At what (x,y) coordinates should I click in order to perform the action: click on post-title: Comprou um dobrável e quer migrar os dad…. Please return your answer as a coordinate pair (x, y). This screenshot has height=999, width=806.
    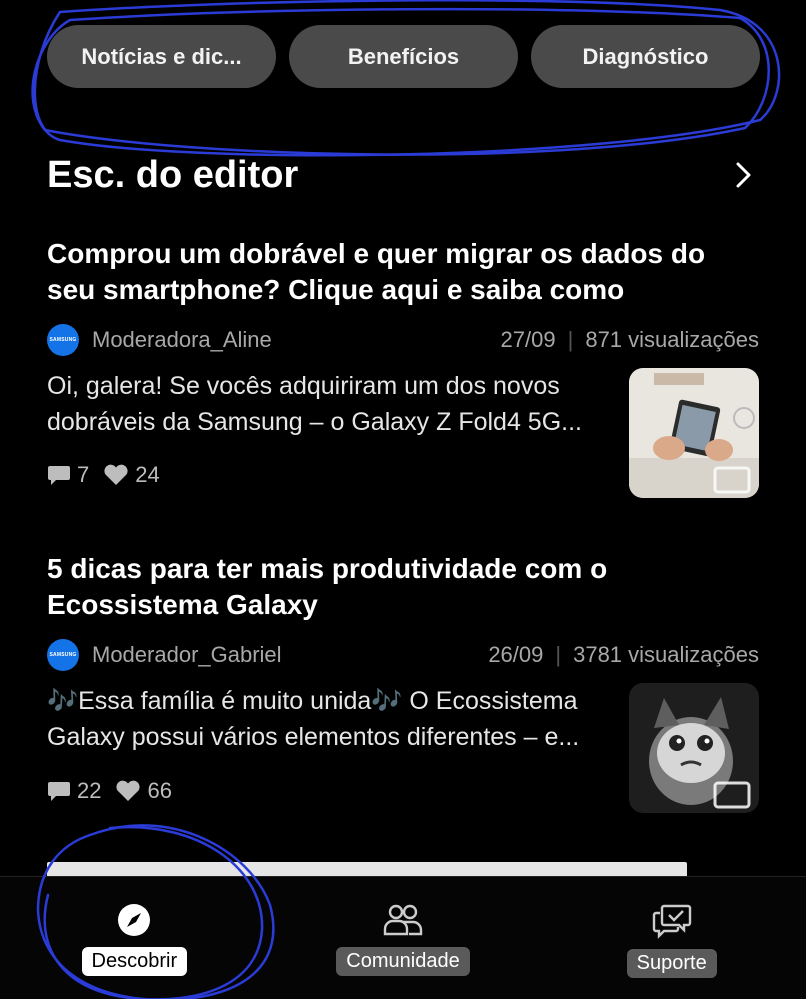
    Looking at the image, I should click on (403, 272).